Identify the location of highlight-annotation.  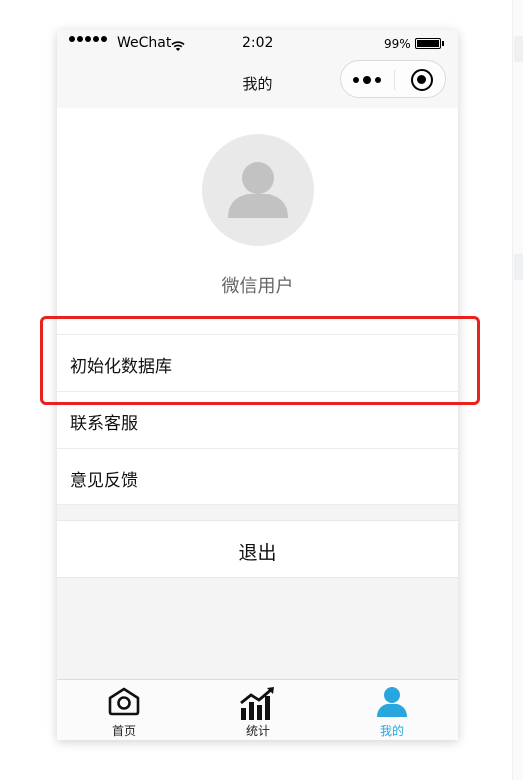
(260, 360).